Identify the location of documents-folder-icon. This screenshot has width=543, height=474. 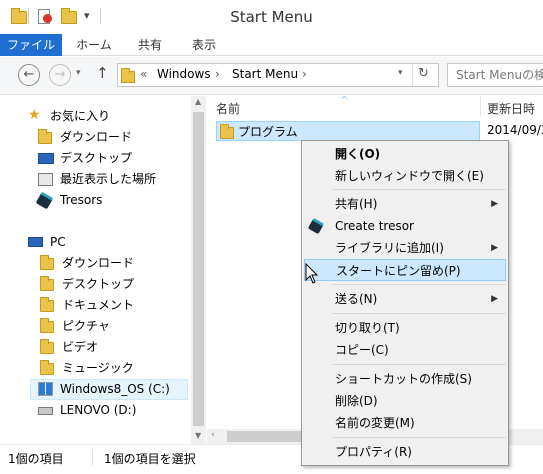
(47, 304).